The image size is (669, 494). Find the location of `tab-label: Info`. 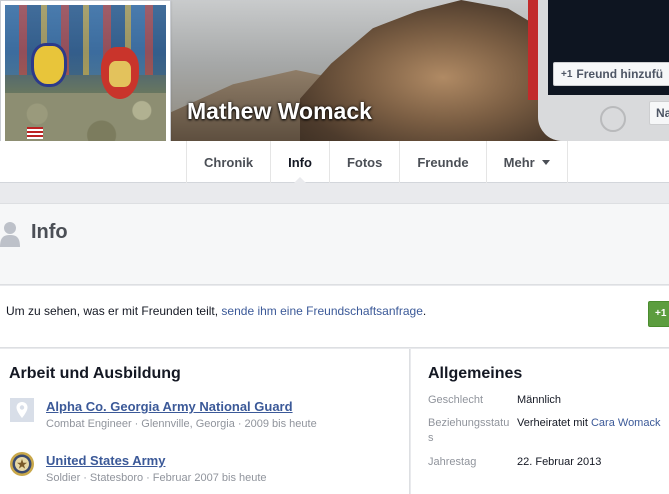

tab-label: Info is located at coordinates (300, 162).